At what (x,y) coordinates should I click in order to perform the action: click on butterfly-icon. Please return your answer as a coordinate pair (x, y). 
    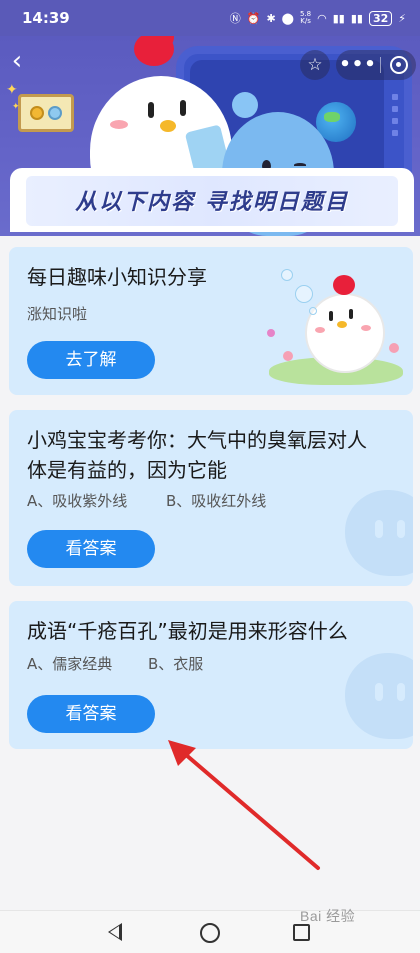
    Looking at the image, I should click on (271, 333).